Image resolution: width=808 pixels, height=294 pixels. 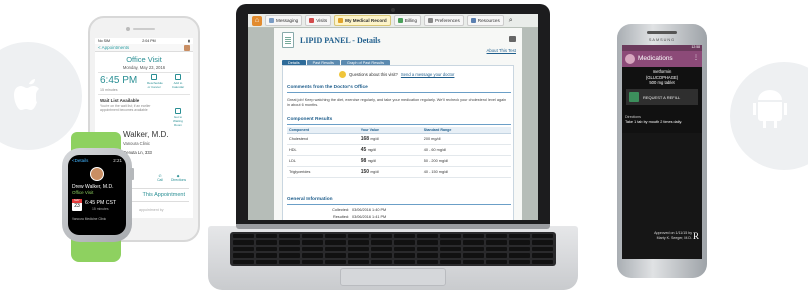 What do you see at coordinates (428, 74) in the screenshot?
I see `send-message-link: Send a message your doctor` at bounding box center [428, 74].